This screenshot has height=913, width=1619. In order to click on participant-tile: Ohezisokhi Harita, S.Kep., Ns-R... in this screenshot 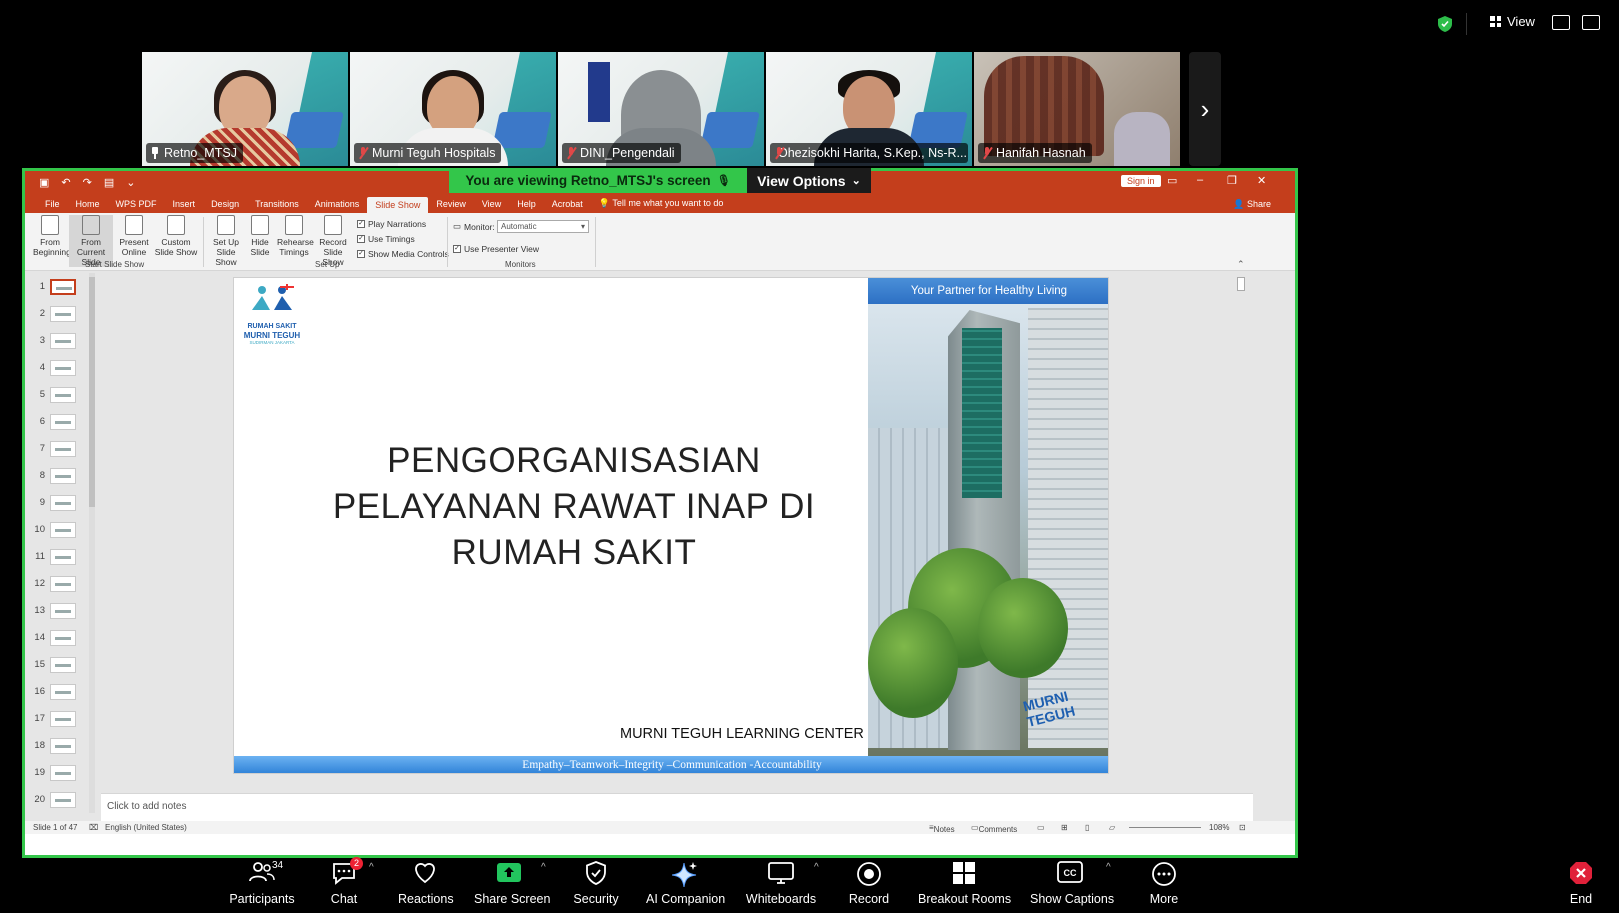, I will do `click(869, 109)`.